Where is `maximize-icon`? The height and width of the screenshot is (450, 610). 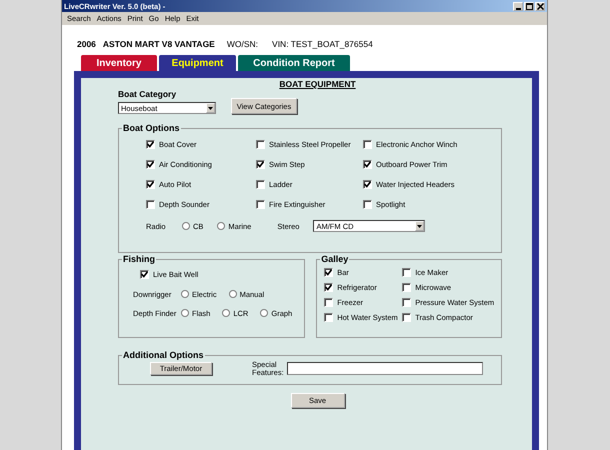
maximize-icon is located at coordinates (529, 6).